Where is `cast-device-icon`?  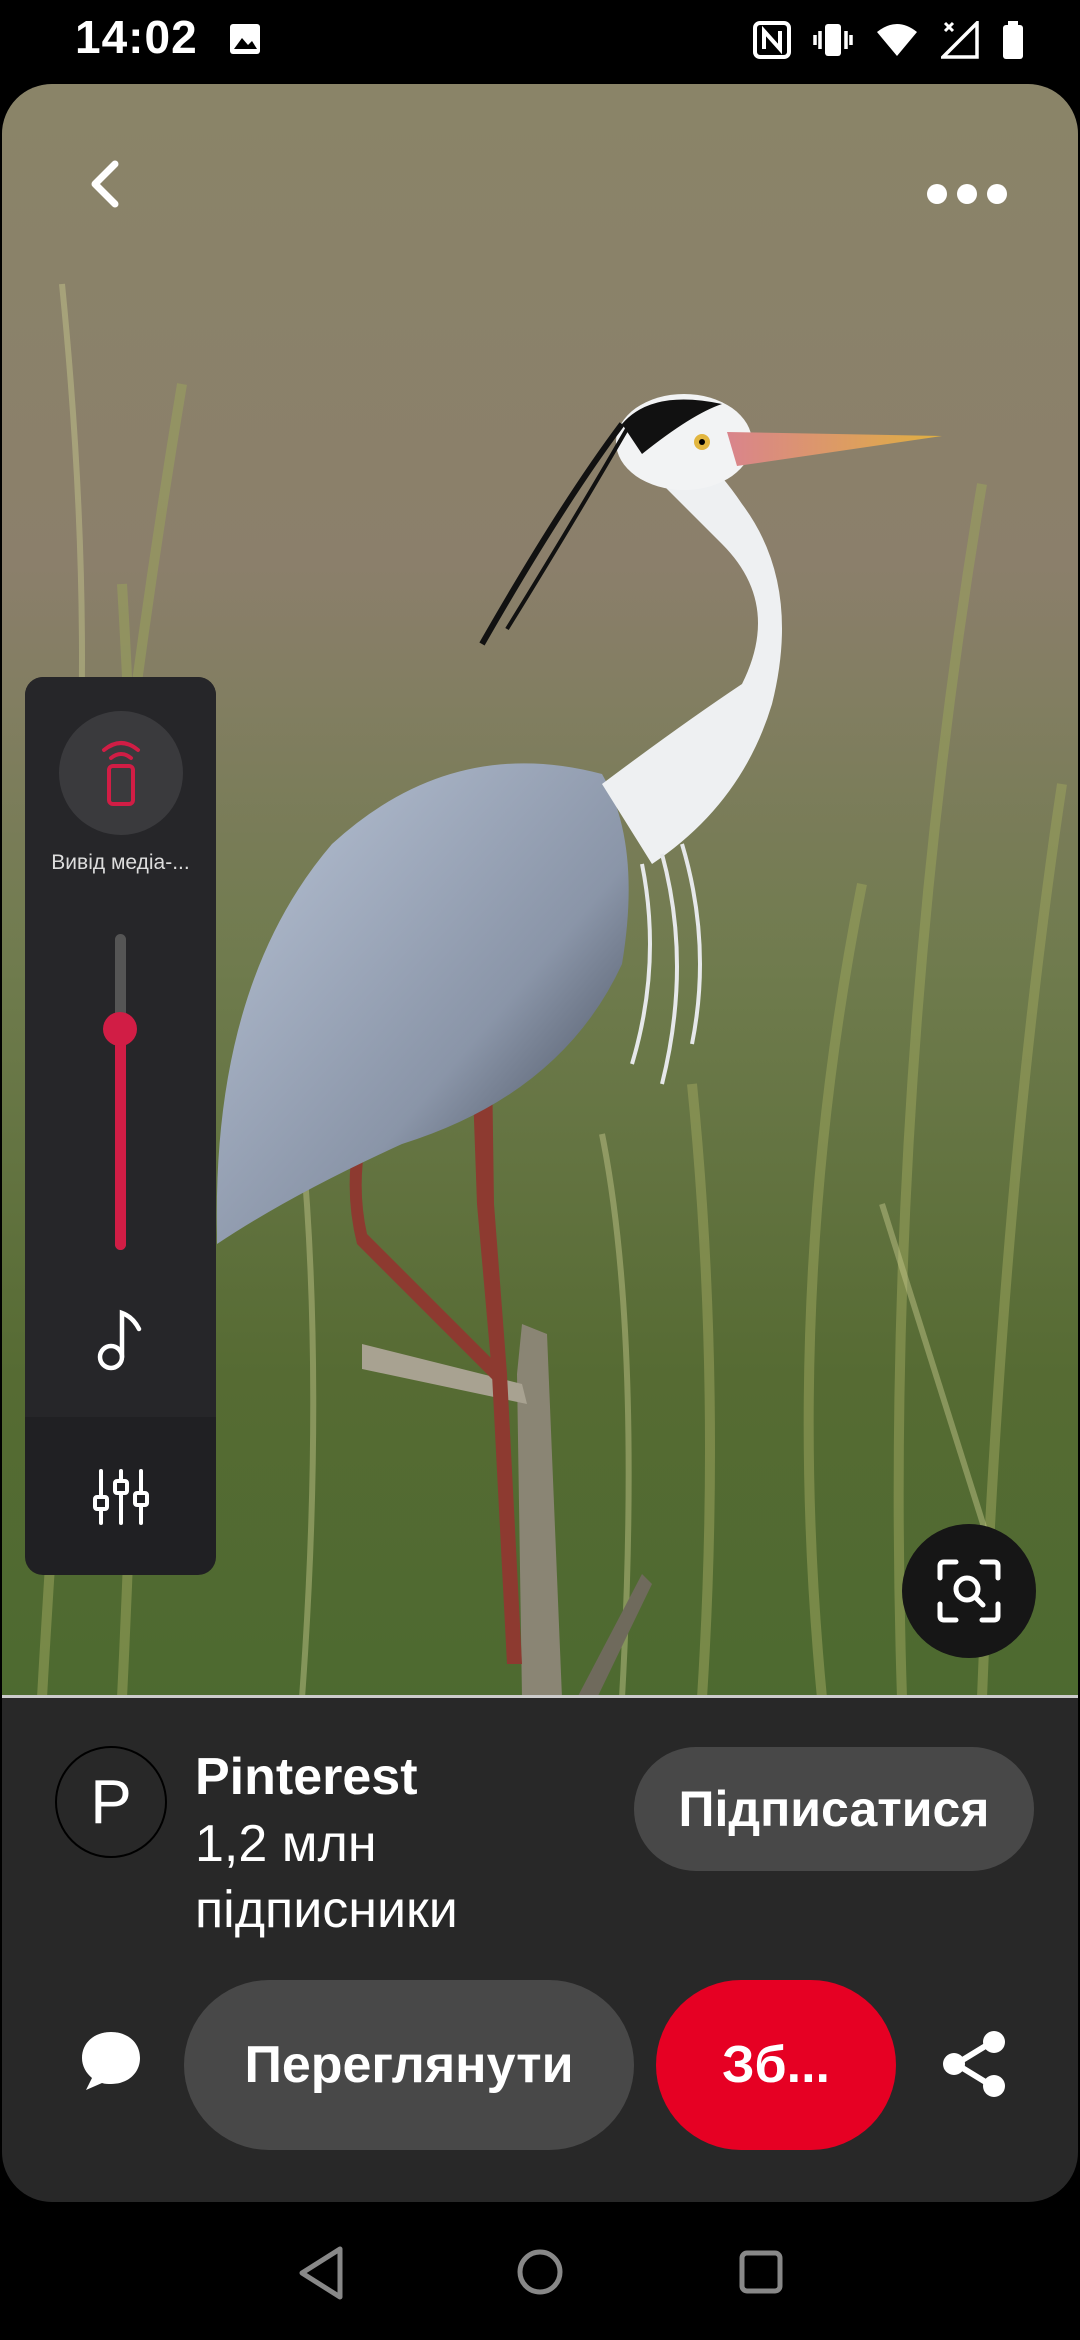 cast-device-icon is located at coordinates (121, 773).